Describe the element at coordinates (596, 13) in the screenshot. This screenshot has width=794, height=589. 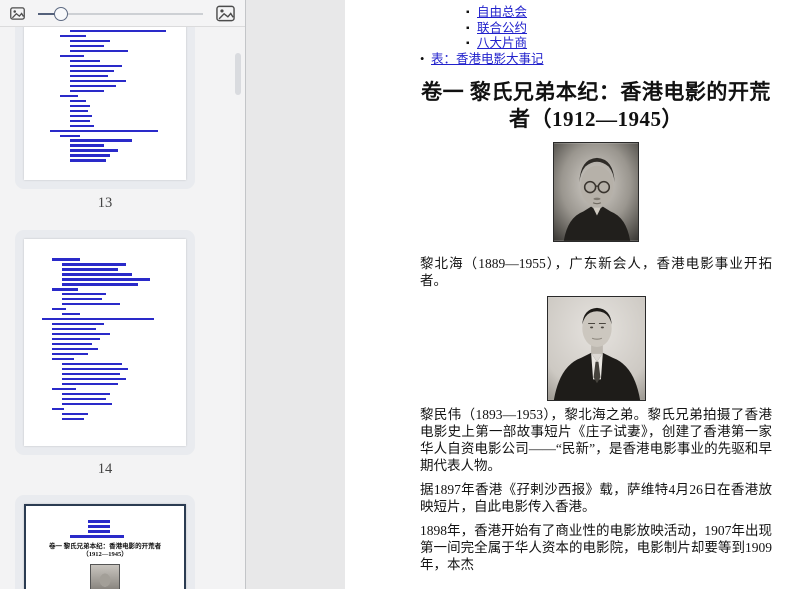
I see `toc-item: 自由总会` at that location.